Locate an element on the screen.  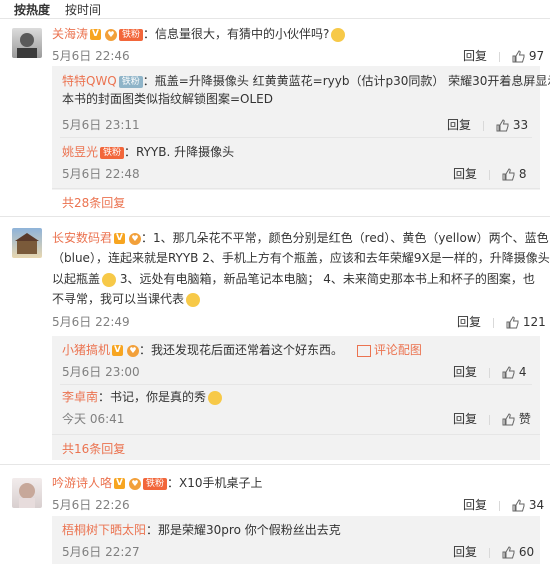
more-replies-link: 共28条回复 is located at coordinates (93, 202).